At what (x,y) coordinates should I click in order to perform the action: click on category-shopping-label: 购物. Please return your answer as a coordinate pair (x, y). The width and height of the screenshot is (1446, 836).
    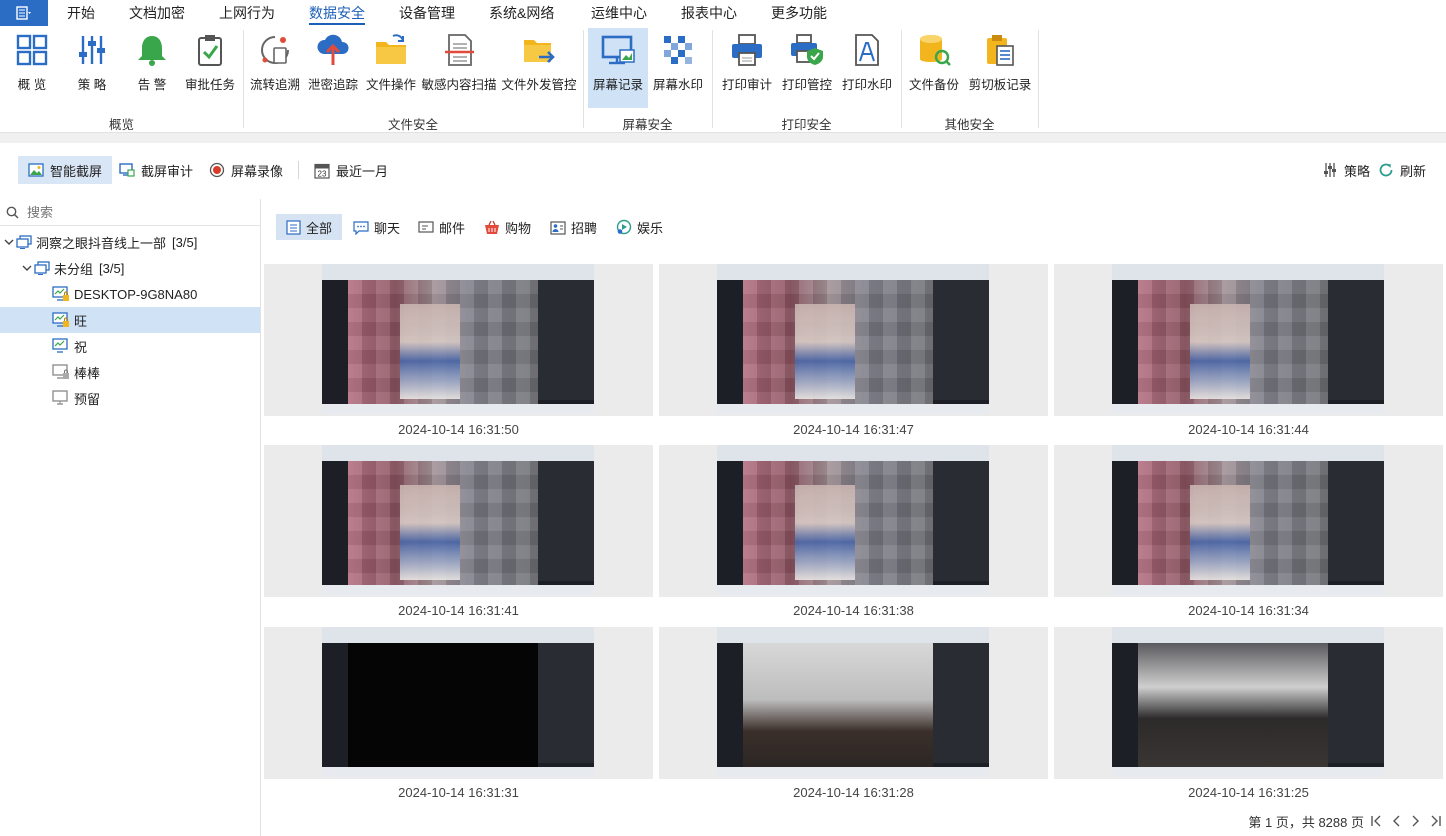
    Looking at the image, I should click on (518, 228).